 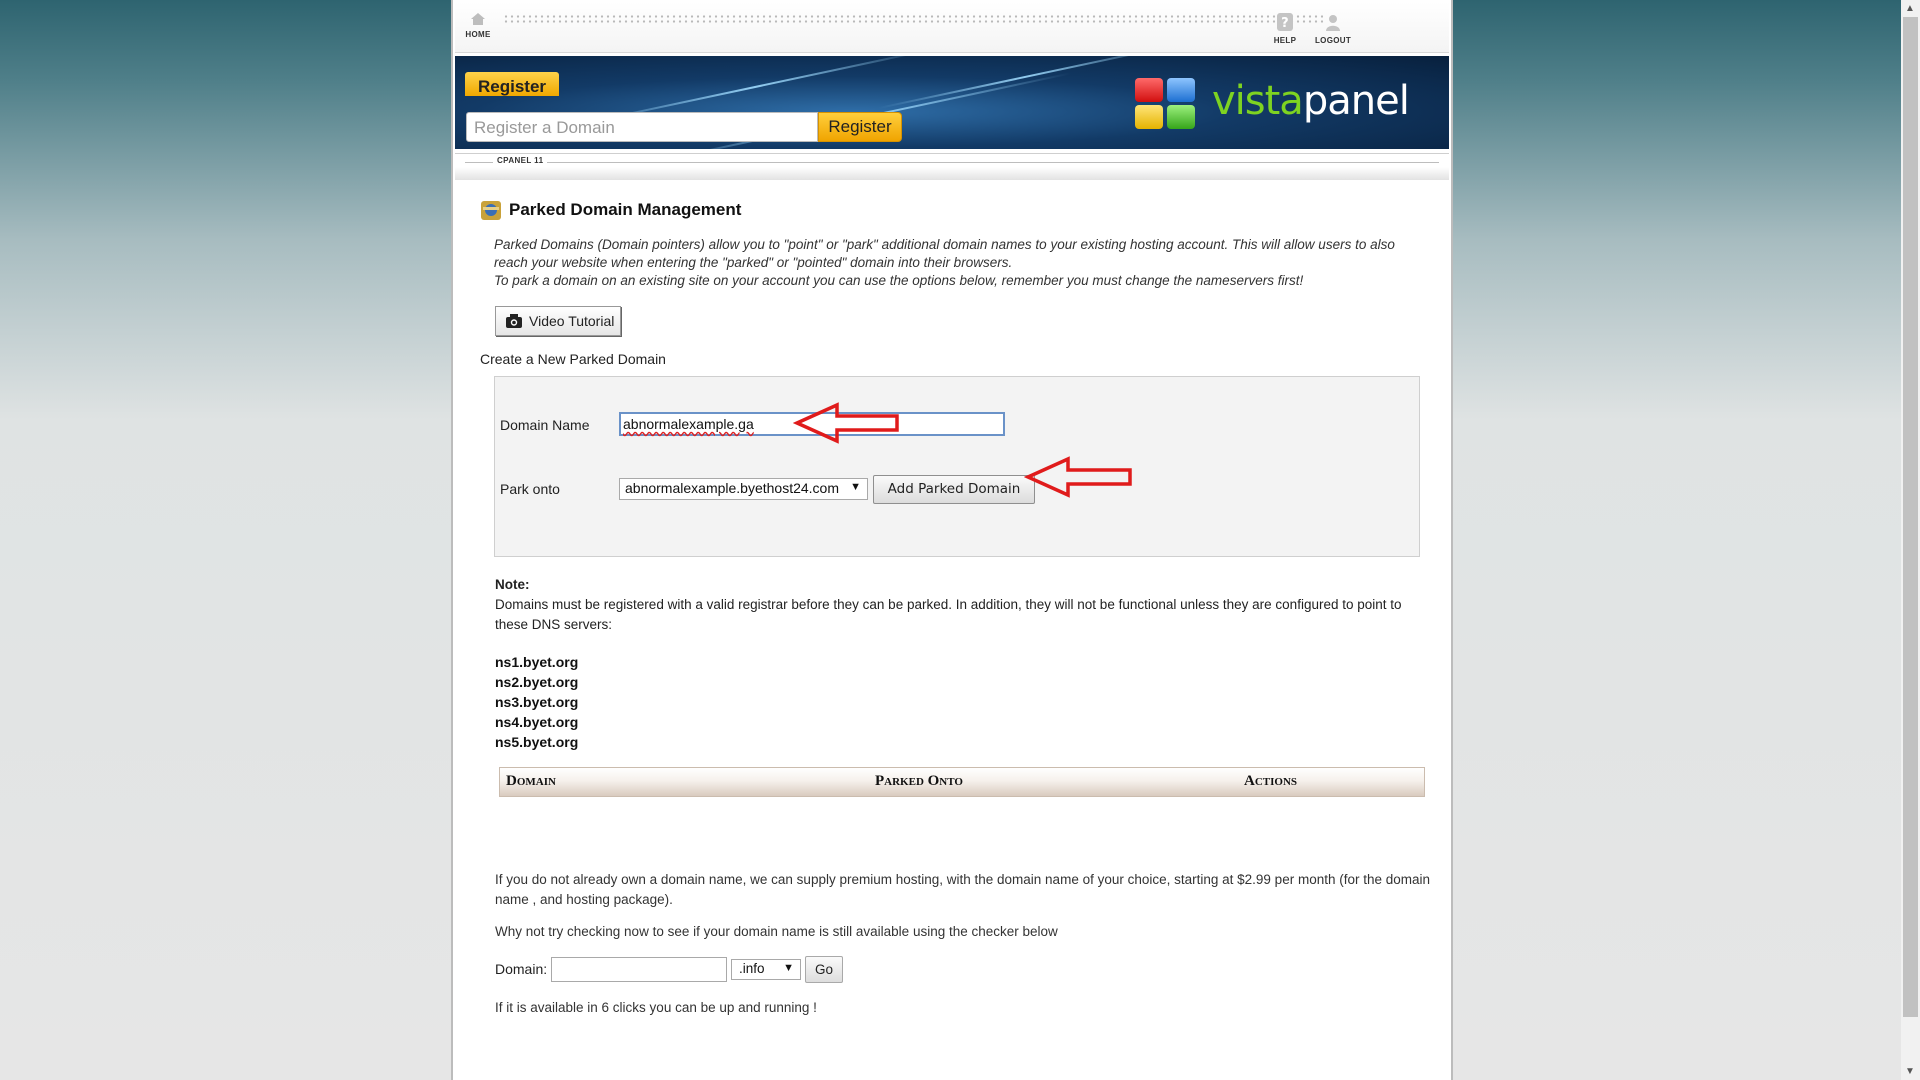 I want to click on help-icon: ?, so click(x=1285, y=22).